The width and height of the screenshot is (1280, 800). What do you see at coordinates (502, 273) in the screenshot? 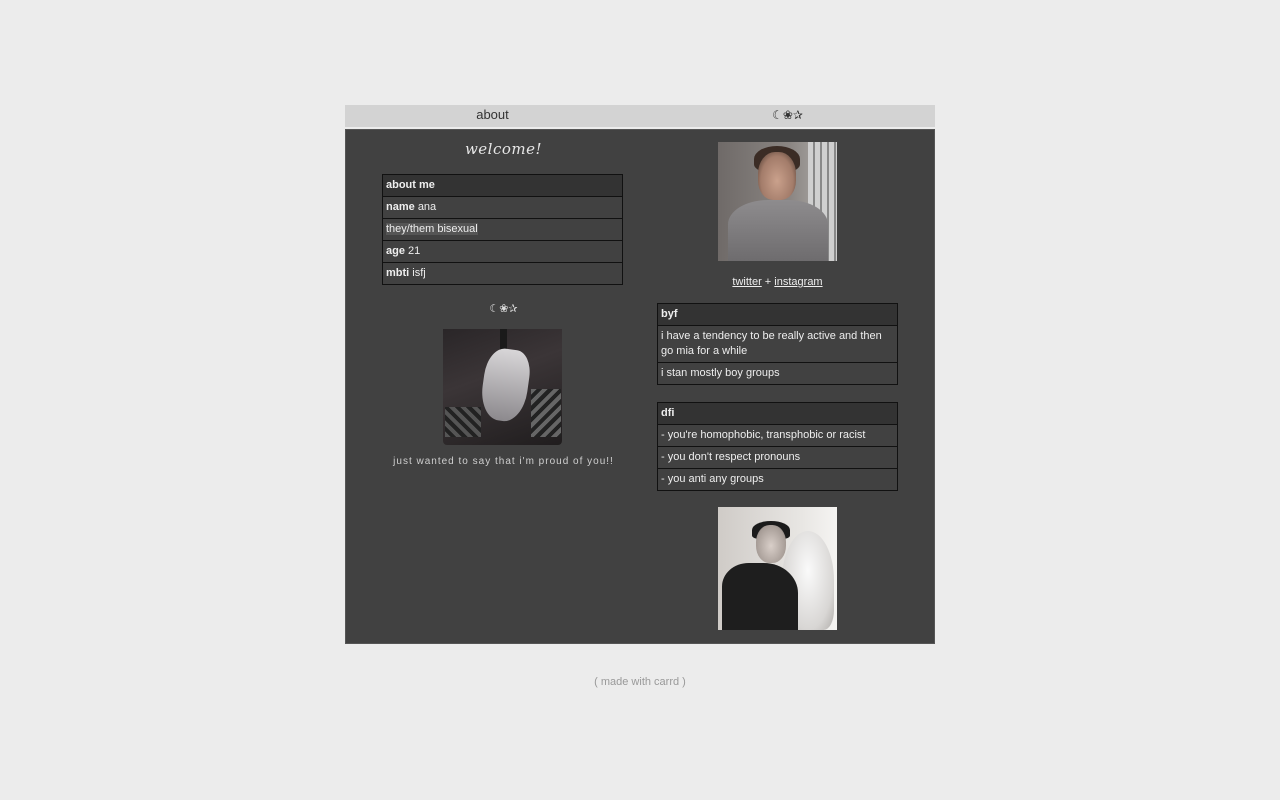
I see `mbti-row: mbti isfj` at bounding box center [502, 273].